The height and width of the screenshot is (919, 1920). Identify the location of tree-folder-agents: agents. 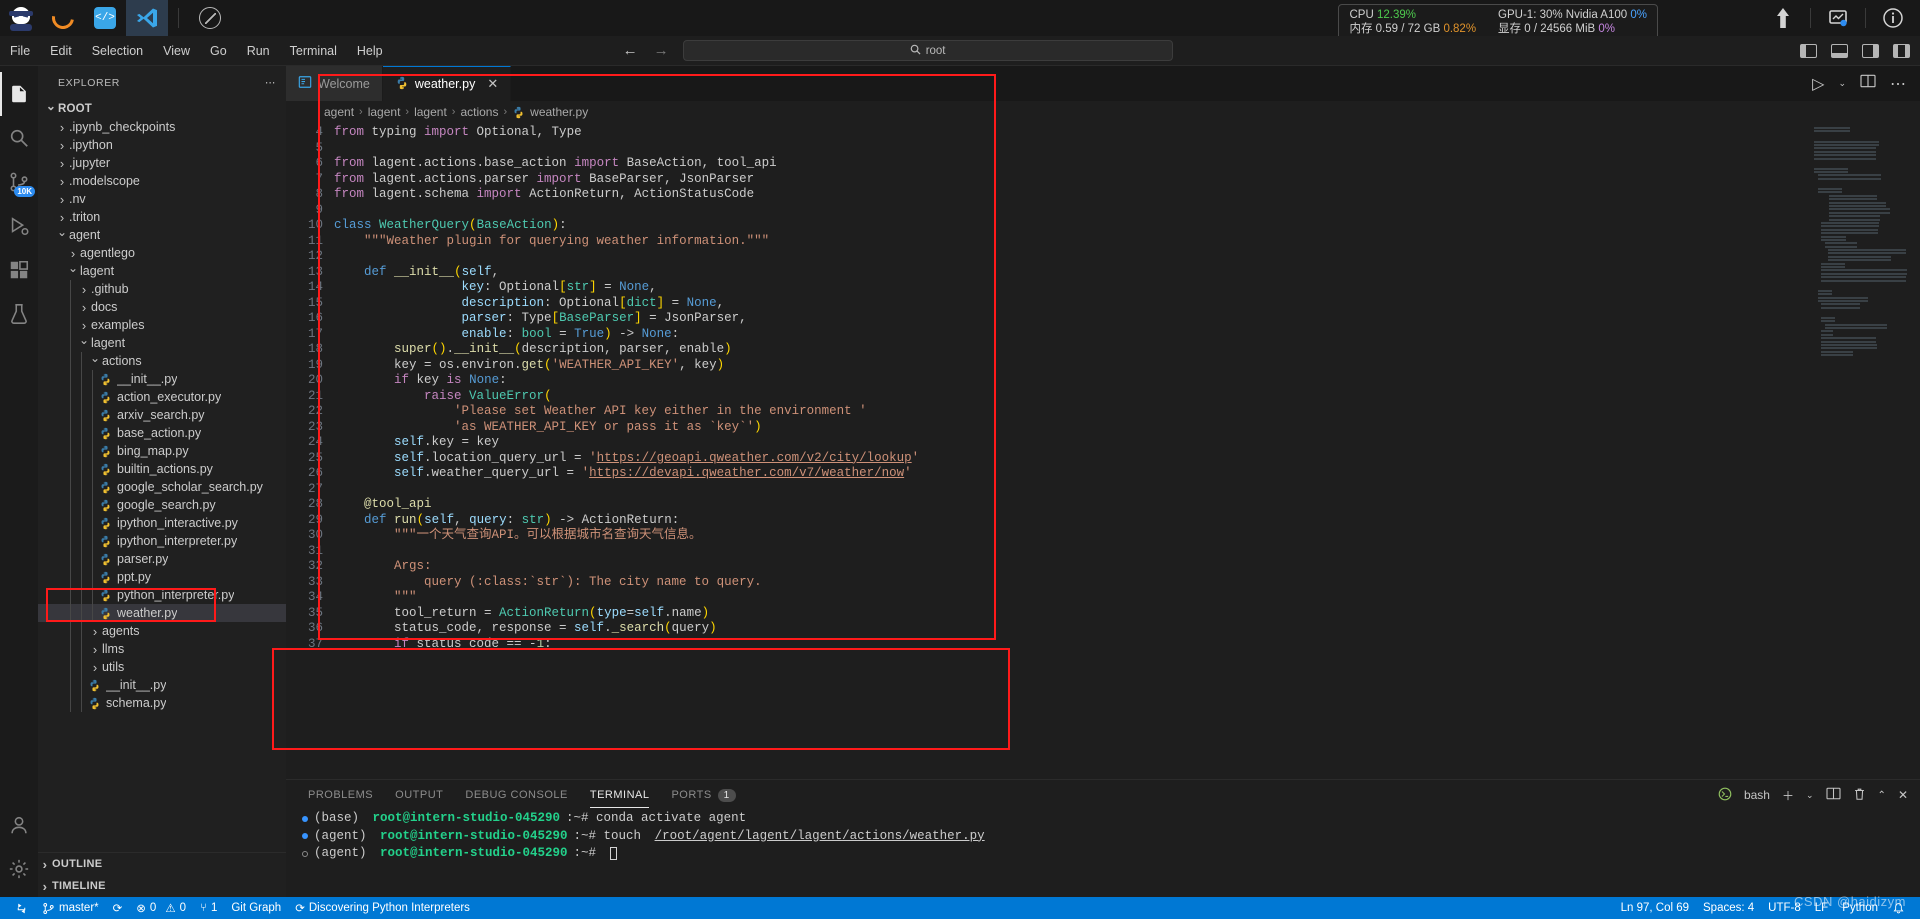
(162, 631).